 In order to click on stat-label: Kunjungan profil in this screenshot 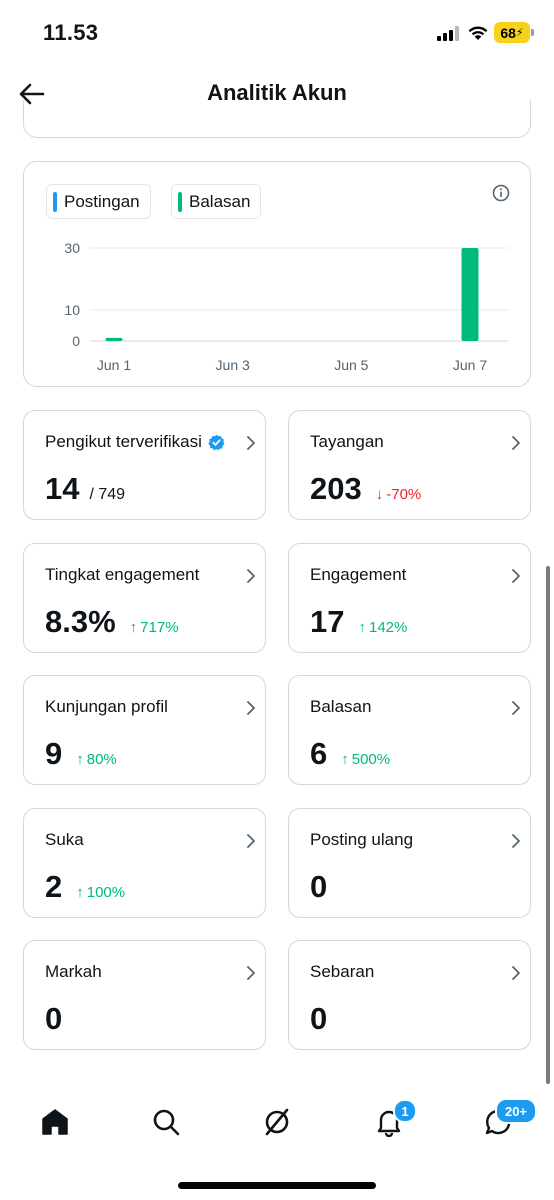, I will do `click(106, 706)`.